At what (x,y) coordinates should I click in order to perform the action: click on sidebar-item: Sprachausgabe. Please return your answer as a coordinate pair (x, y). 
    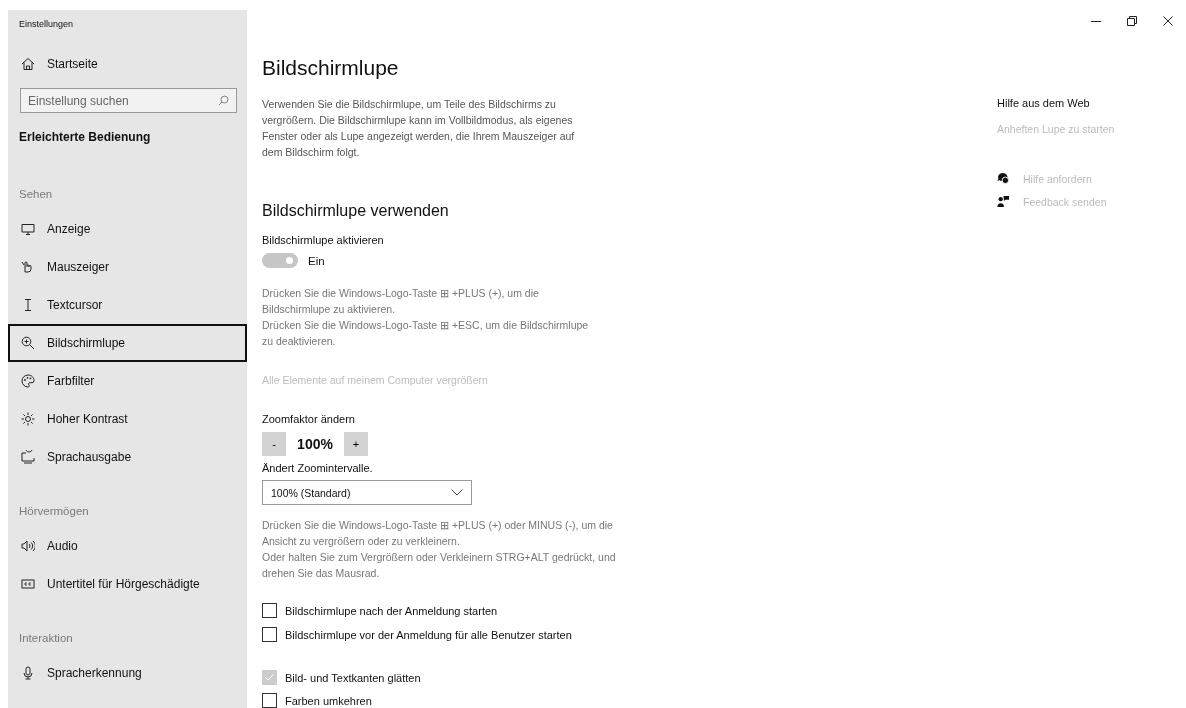
    Looking at the image, I should click on (127, 457).